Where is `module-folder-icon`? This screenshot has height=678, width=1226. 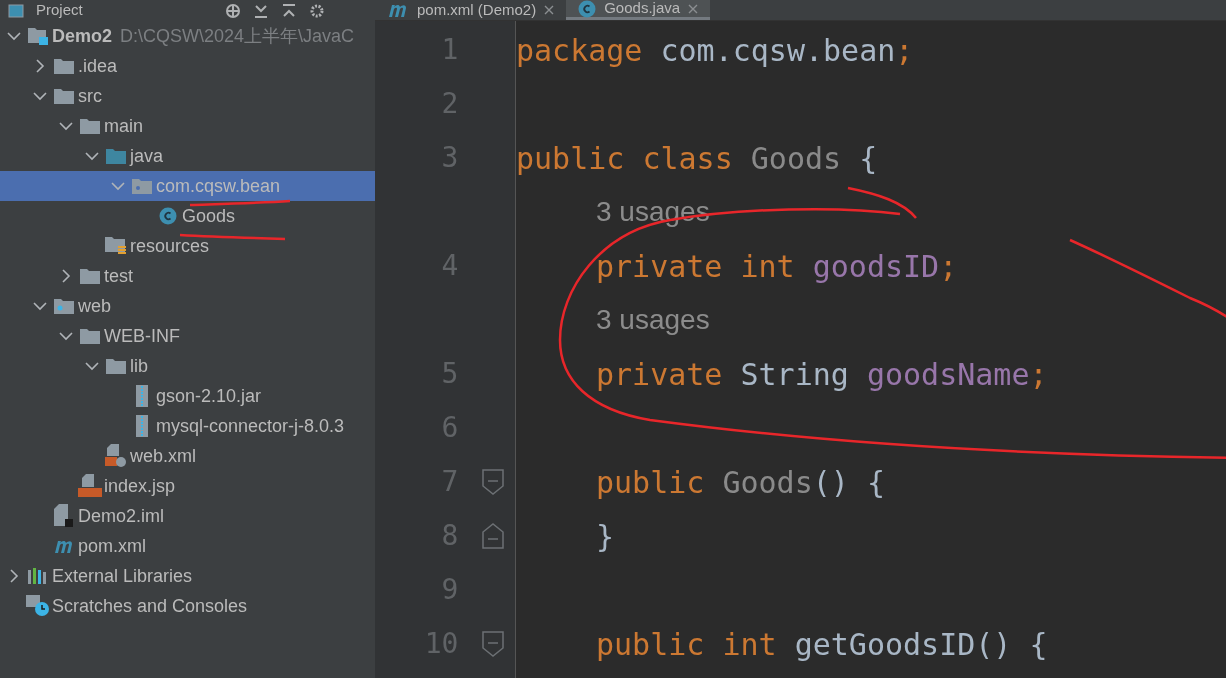
module-folder-icon is located at coordinates (38, 36).